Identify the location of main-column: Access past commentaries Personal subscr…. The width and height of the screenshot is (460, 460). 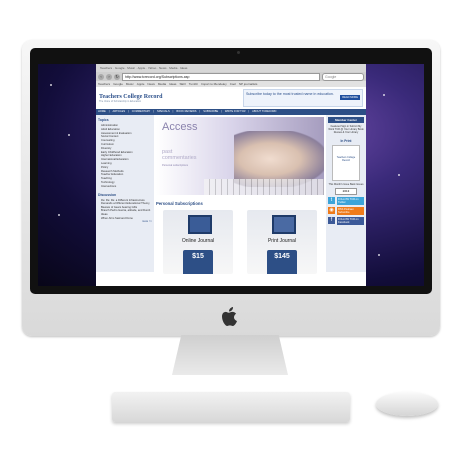
(240, 194).